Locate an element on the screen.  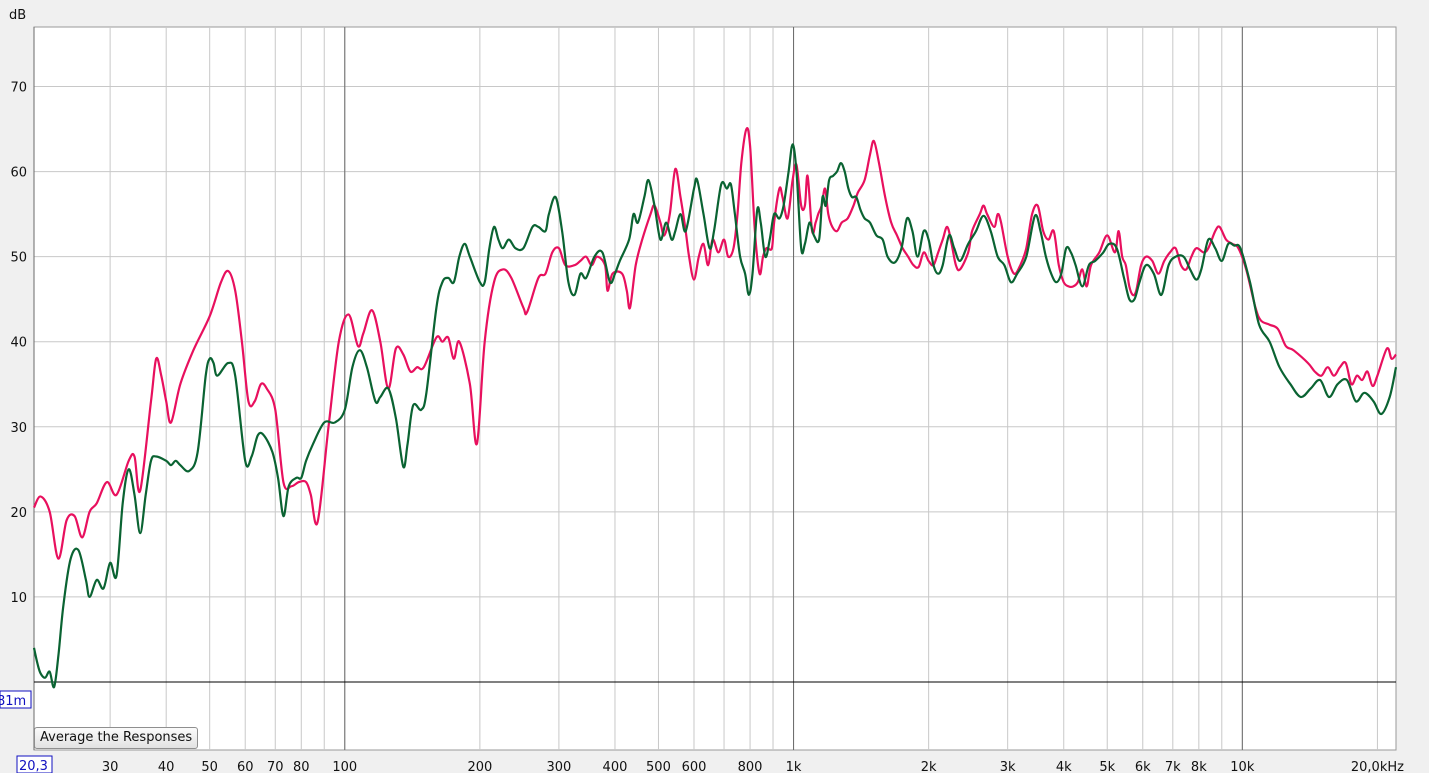
x-tick-label: 60 is located at coordinates (245, 766).